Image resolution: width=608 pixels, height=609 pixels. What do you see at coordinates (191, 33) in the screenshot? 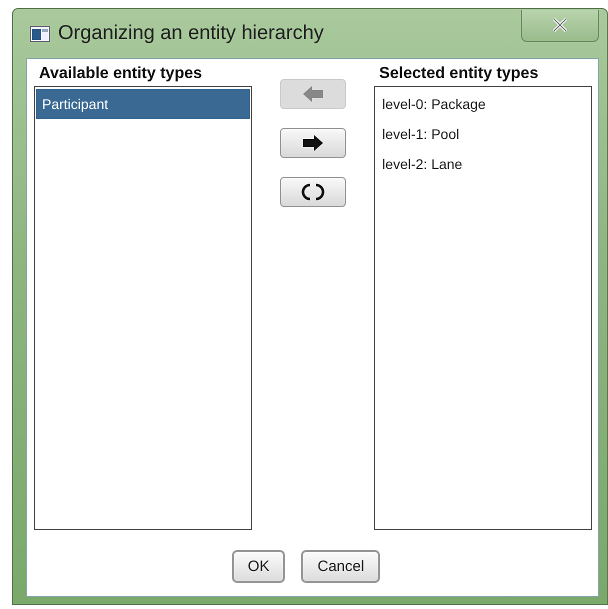
I see `window-title: Organizing an entity hierarchy` at bounding box center [191, 33].